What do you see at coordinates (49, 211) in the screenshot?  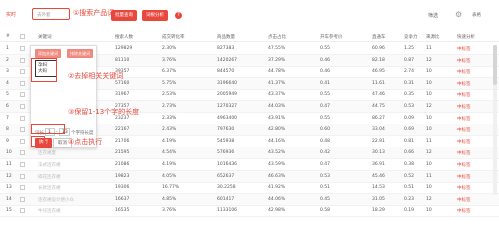 I see `cell-kw: 牛仔连衣裙` at bounding box center [49, 211].